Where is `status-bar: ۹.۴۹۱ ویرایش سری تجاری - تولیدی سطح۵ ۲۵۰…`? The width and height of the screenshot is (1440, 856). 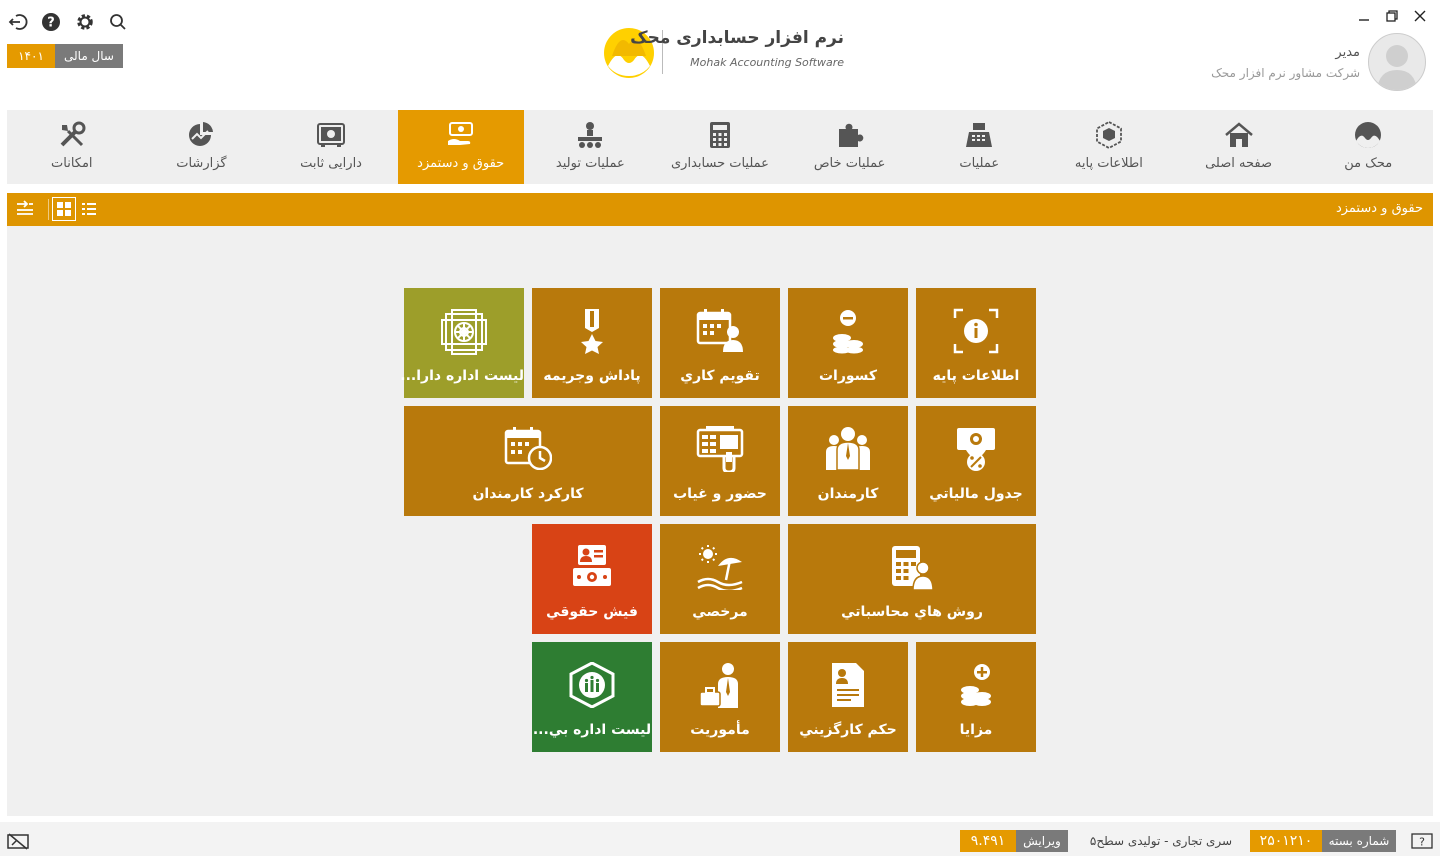 status-bar: ۹.۴۹۱ ویرایش سری تجاری - تولیدی سطح۵ ۲۵۰… is located at coordinates (720, 839).